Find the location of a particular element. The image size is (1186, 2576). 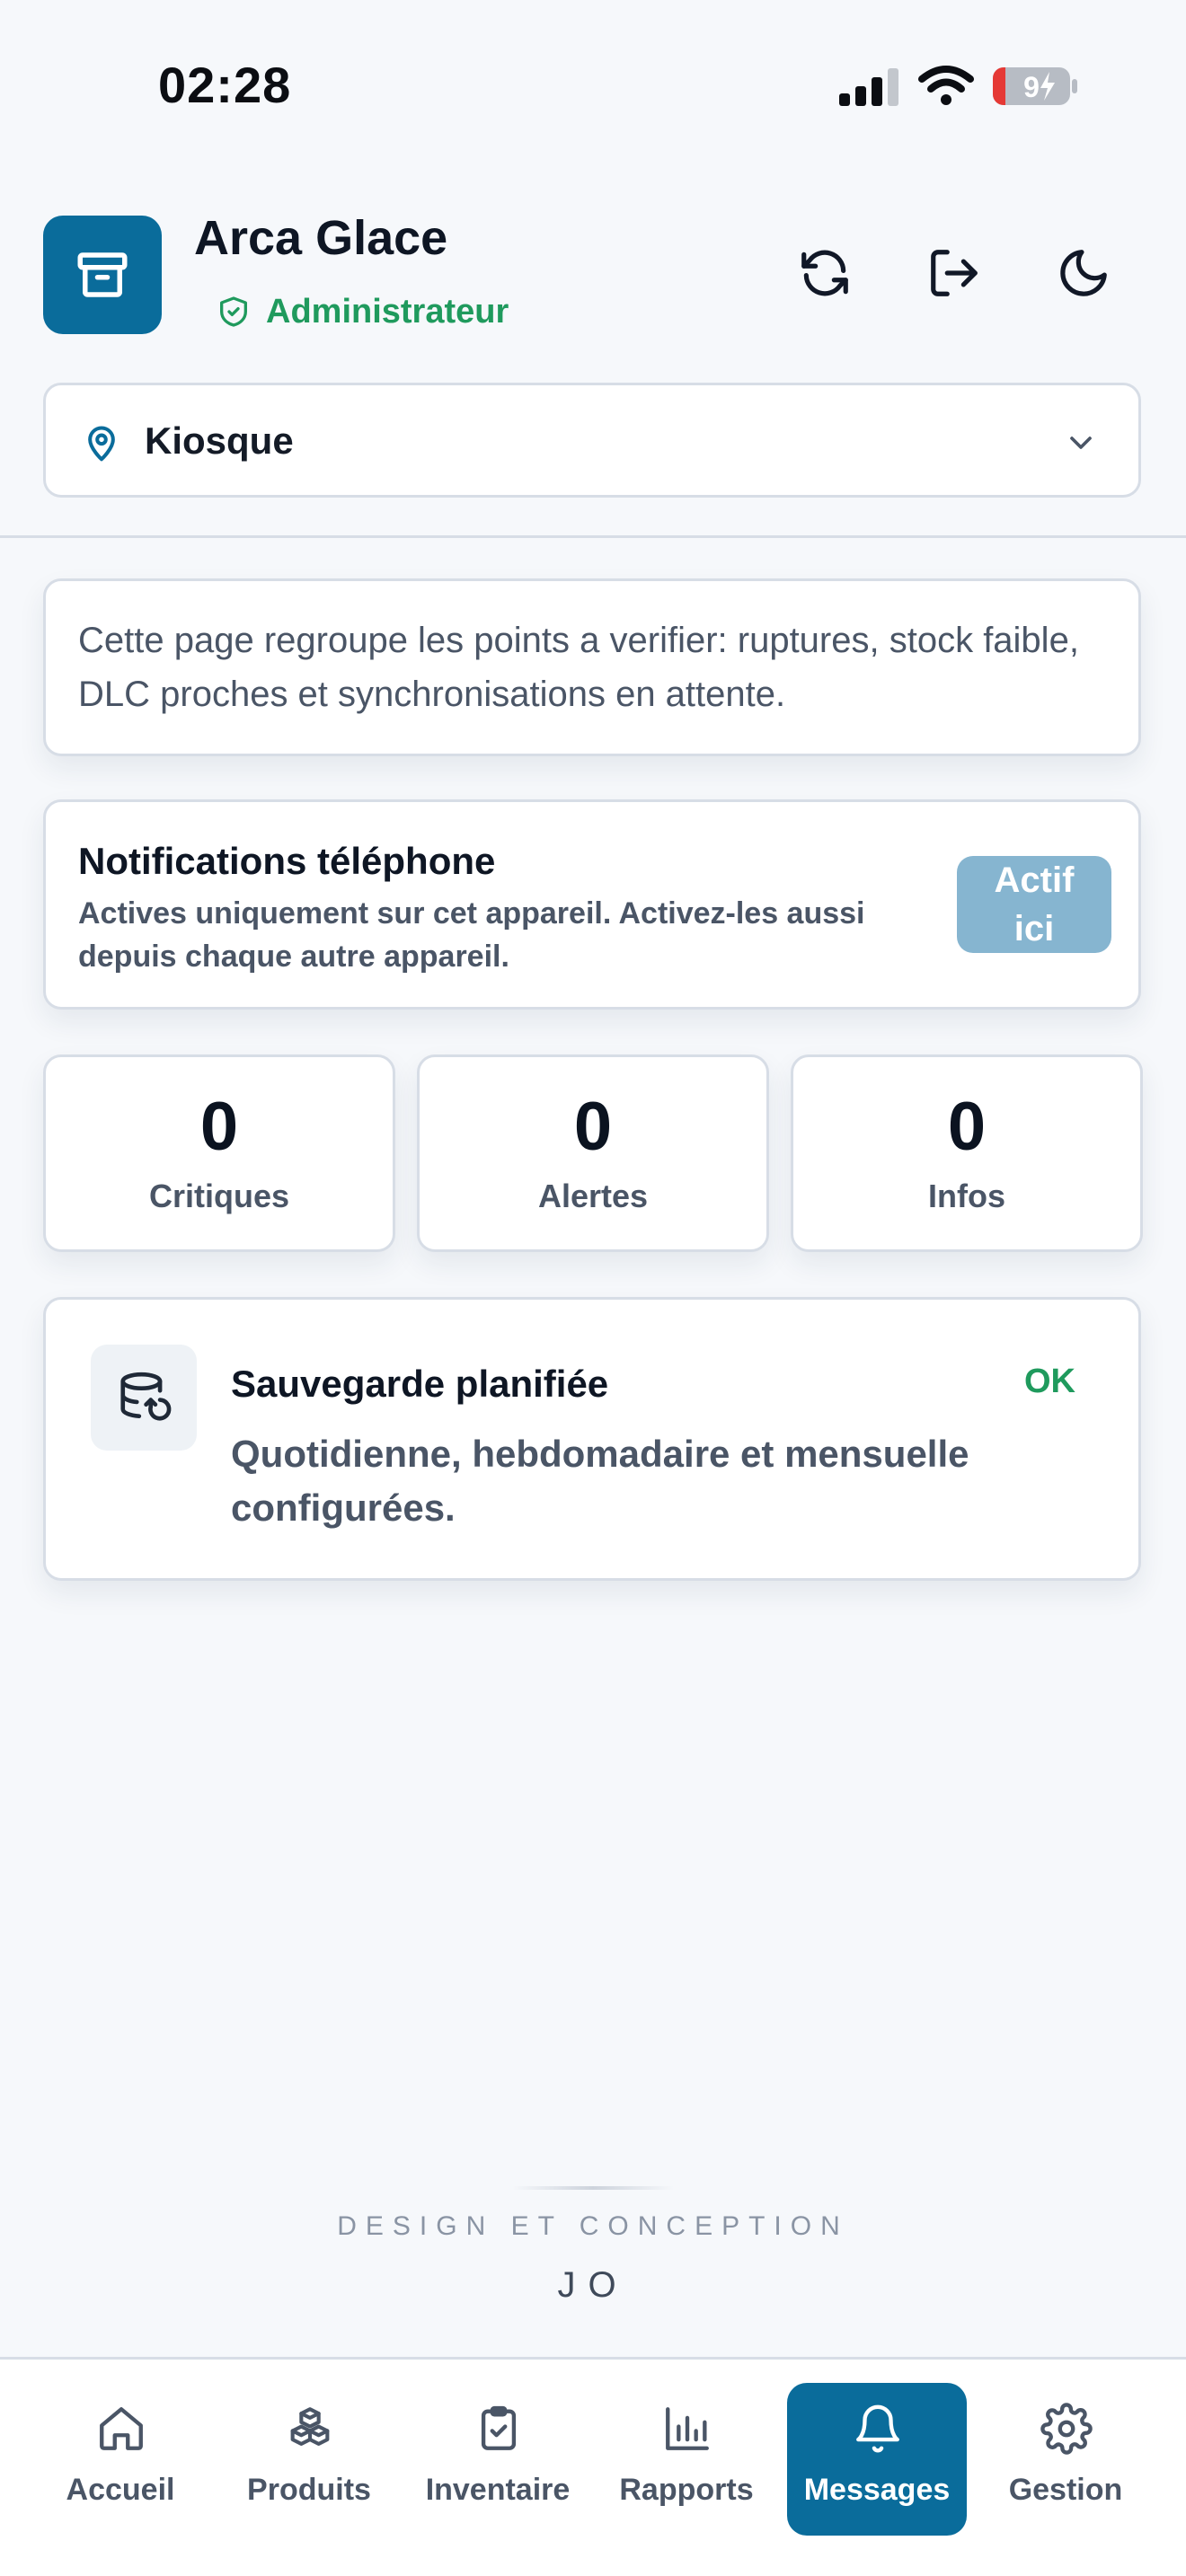

battery-charging-icon: 9 is located at coordinates (1035, 86).